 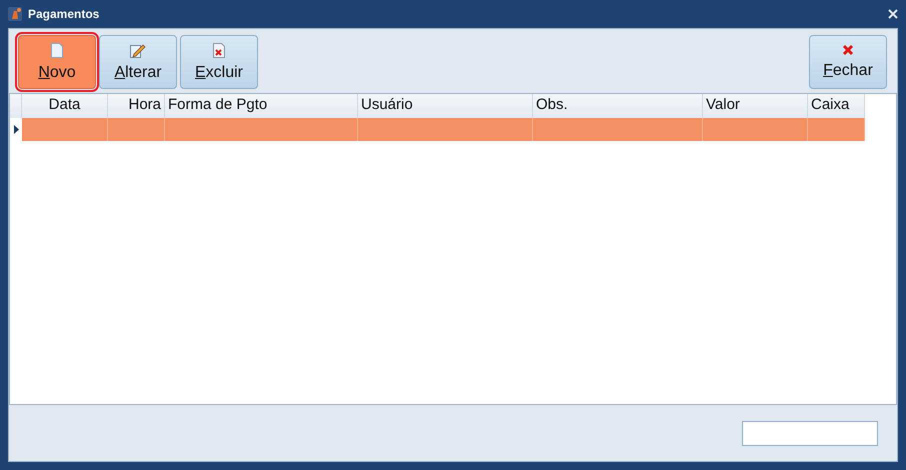 What do you see at coordinates (219, 50) in the screenshot?
I see `delete-document-icon` at bounding box center [219, 50].